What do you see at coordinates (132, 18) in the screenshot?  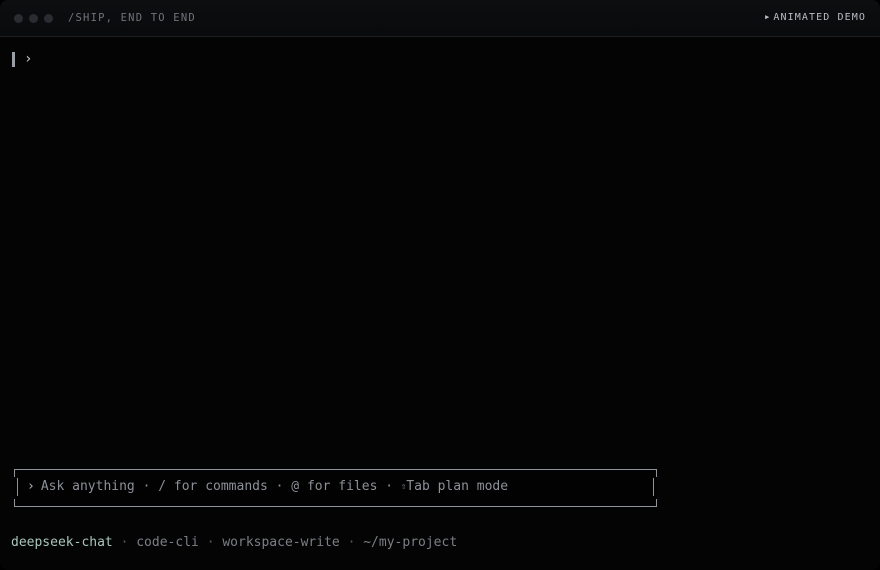 I see `window-title: /SHIP, END TO END` at bounding box center [132, 18].